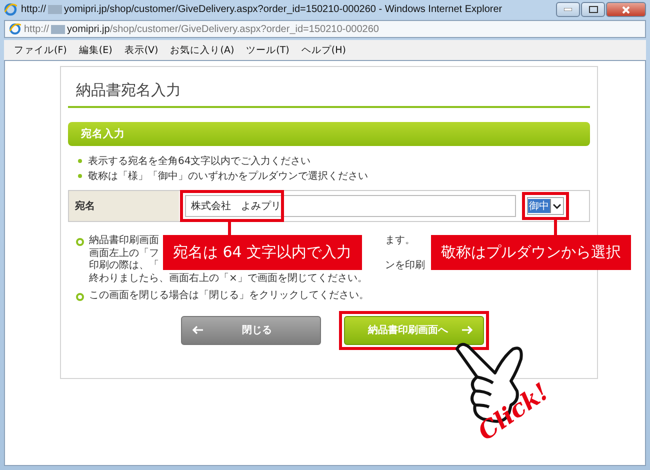 The width and height of the screenshot is (650, 470). What do you see at coordinates (15, 29) in the screenshot?
I see `page-icon` at bounding box center [15, 29].